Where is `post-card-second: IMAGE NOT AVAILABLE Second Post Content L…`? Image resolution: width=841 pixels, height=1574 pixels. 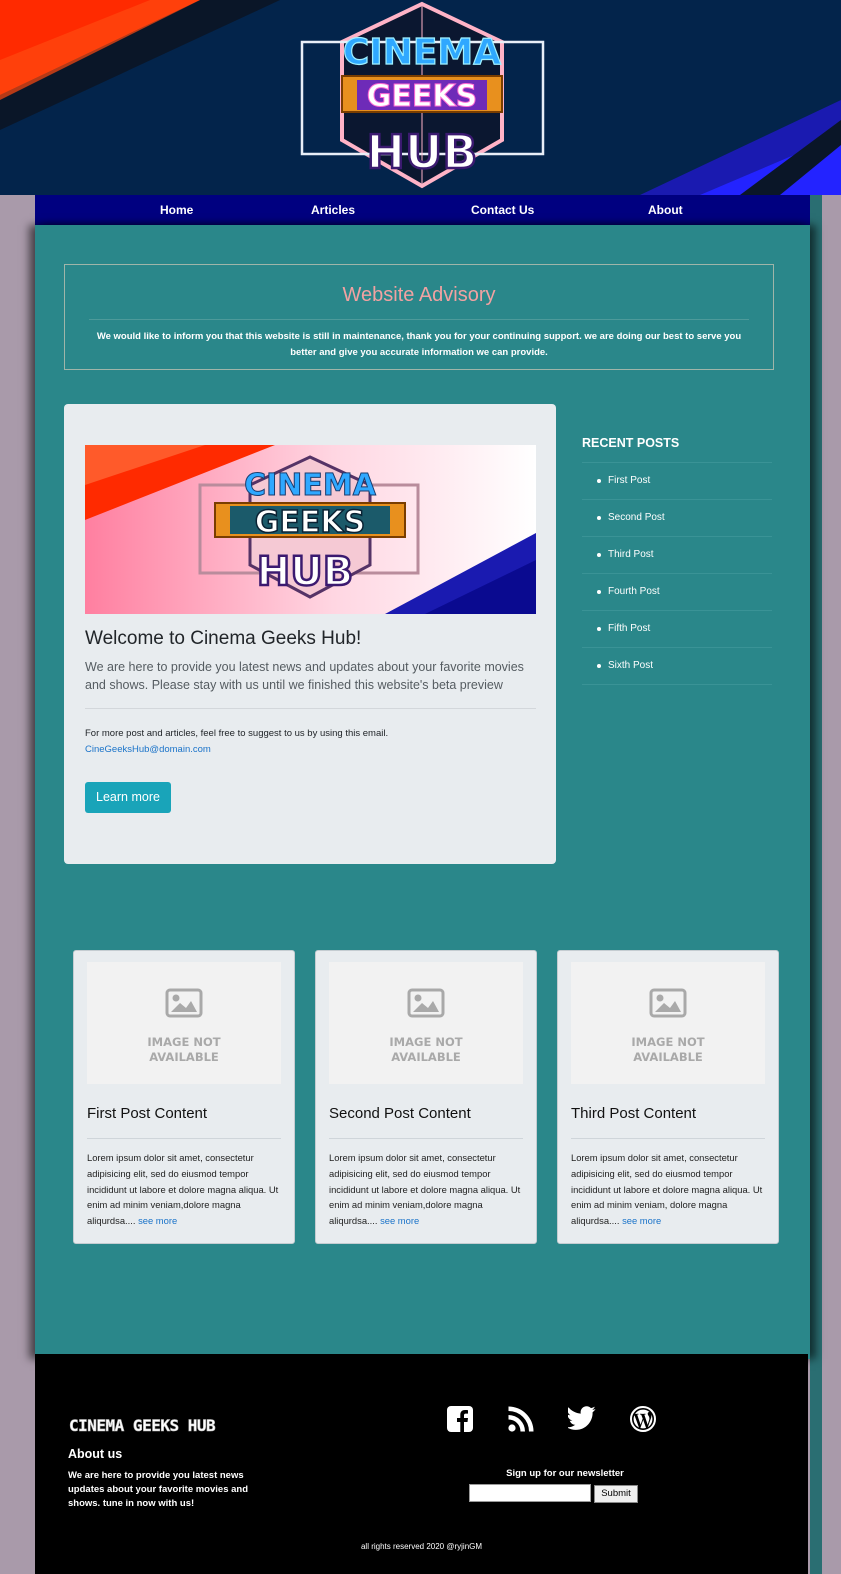
post-card-second: IMAGE NOT AVAILABLE Second Post Content L… is located at coordinates (426, 1097).